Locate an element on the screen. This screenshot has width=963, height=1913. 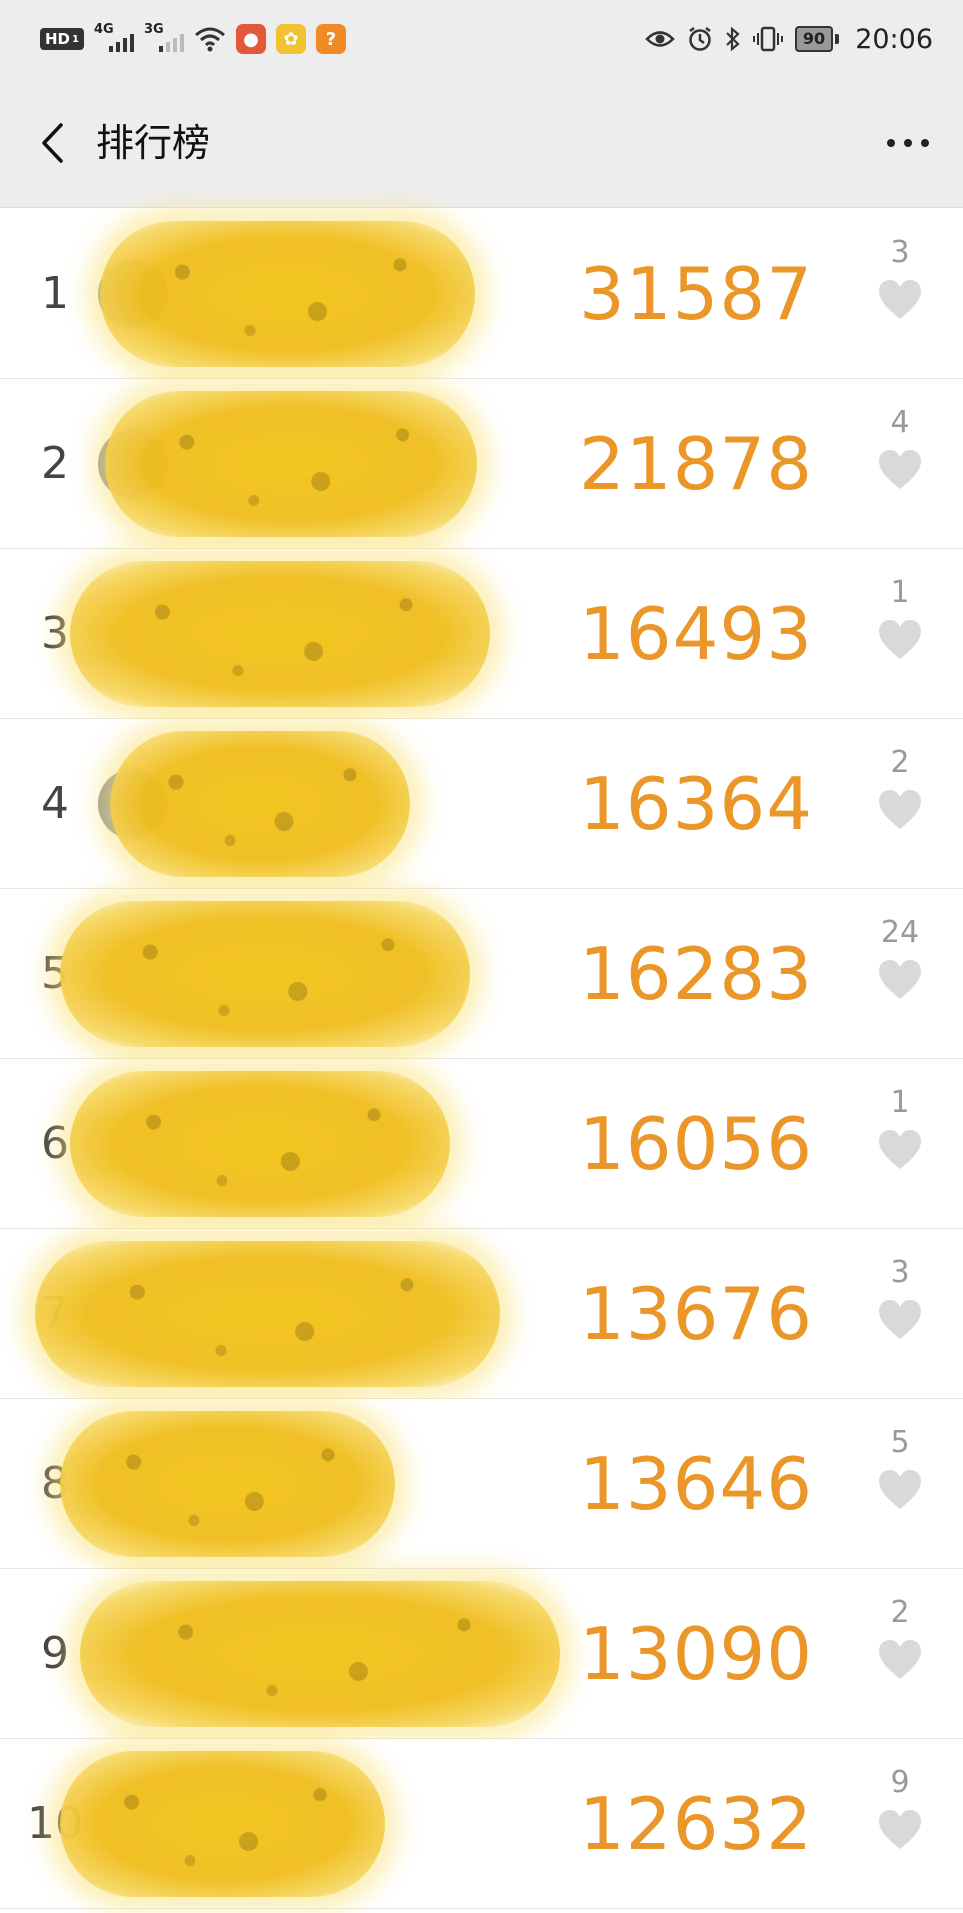
like-button: 4 is located at coordinates (900, 447).